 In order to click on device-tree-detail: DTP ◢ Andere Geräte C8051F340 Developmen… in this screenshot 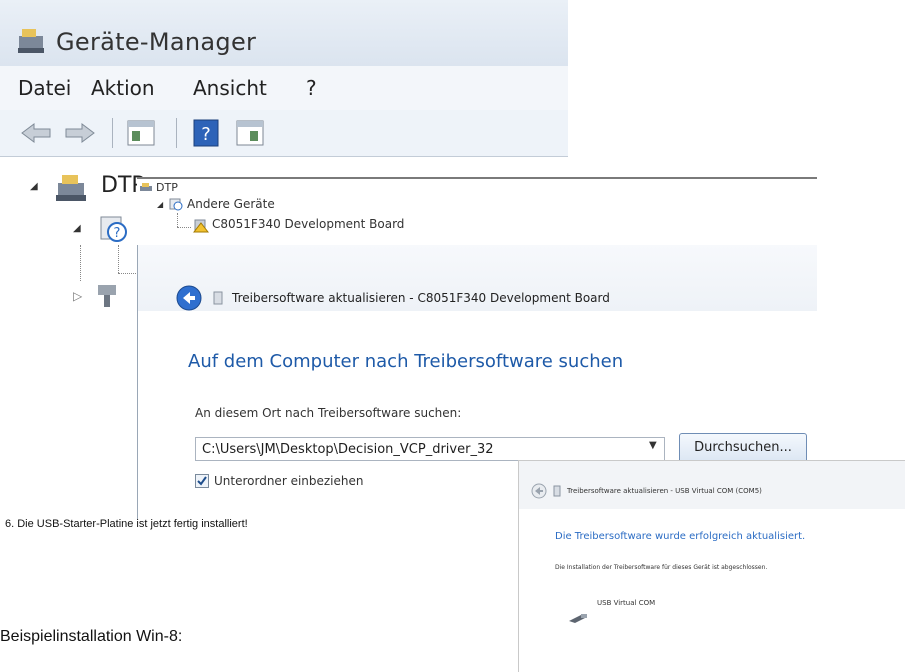, I will do `click(477, 214)`.